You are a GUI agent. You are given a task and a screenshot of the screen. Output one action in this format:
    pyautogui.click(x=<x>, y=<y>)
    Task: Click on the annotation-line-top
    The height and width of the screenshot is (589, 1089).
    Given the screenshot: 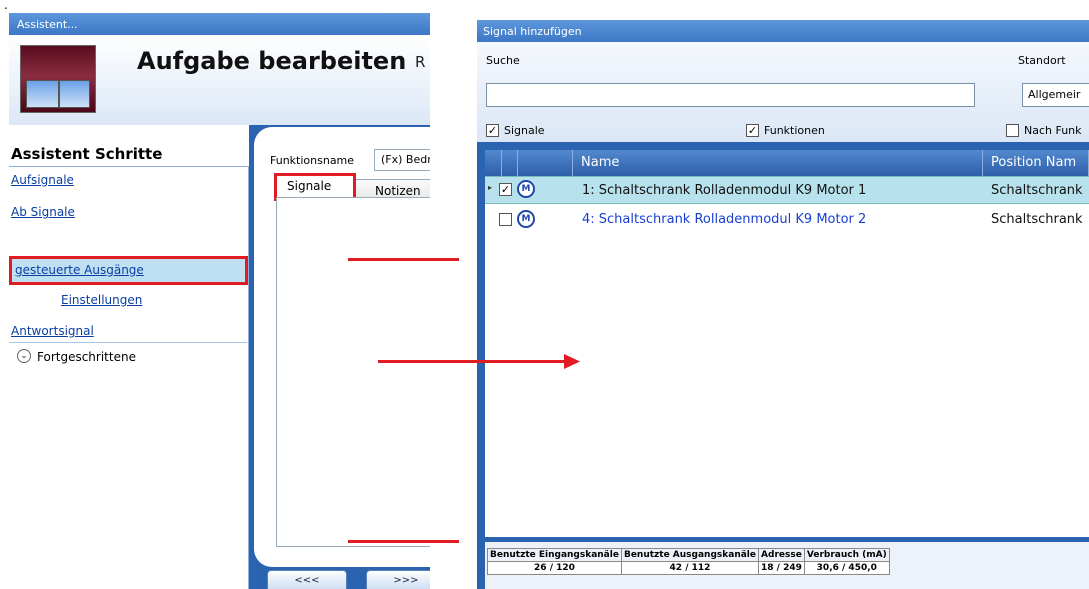 What is the action you would take?
    pyautogui.click(x=403, y=259)
    